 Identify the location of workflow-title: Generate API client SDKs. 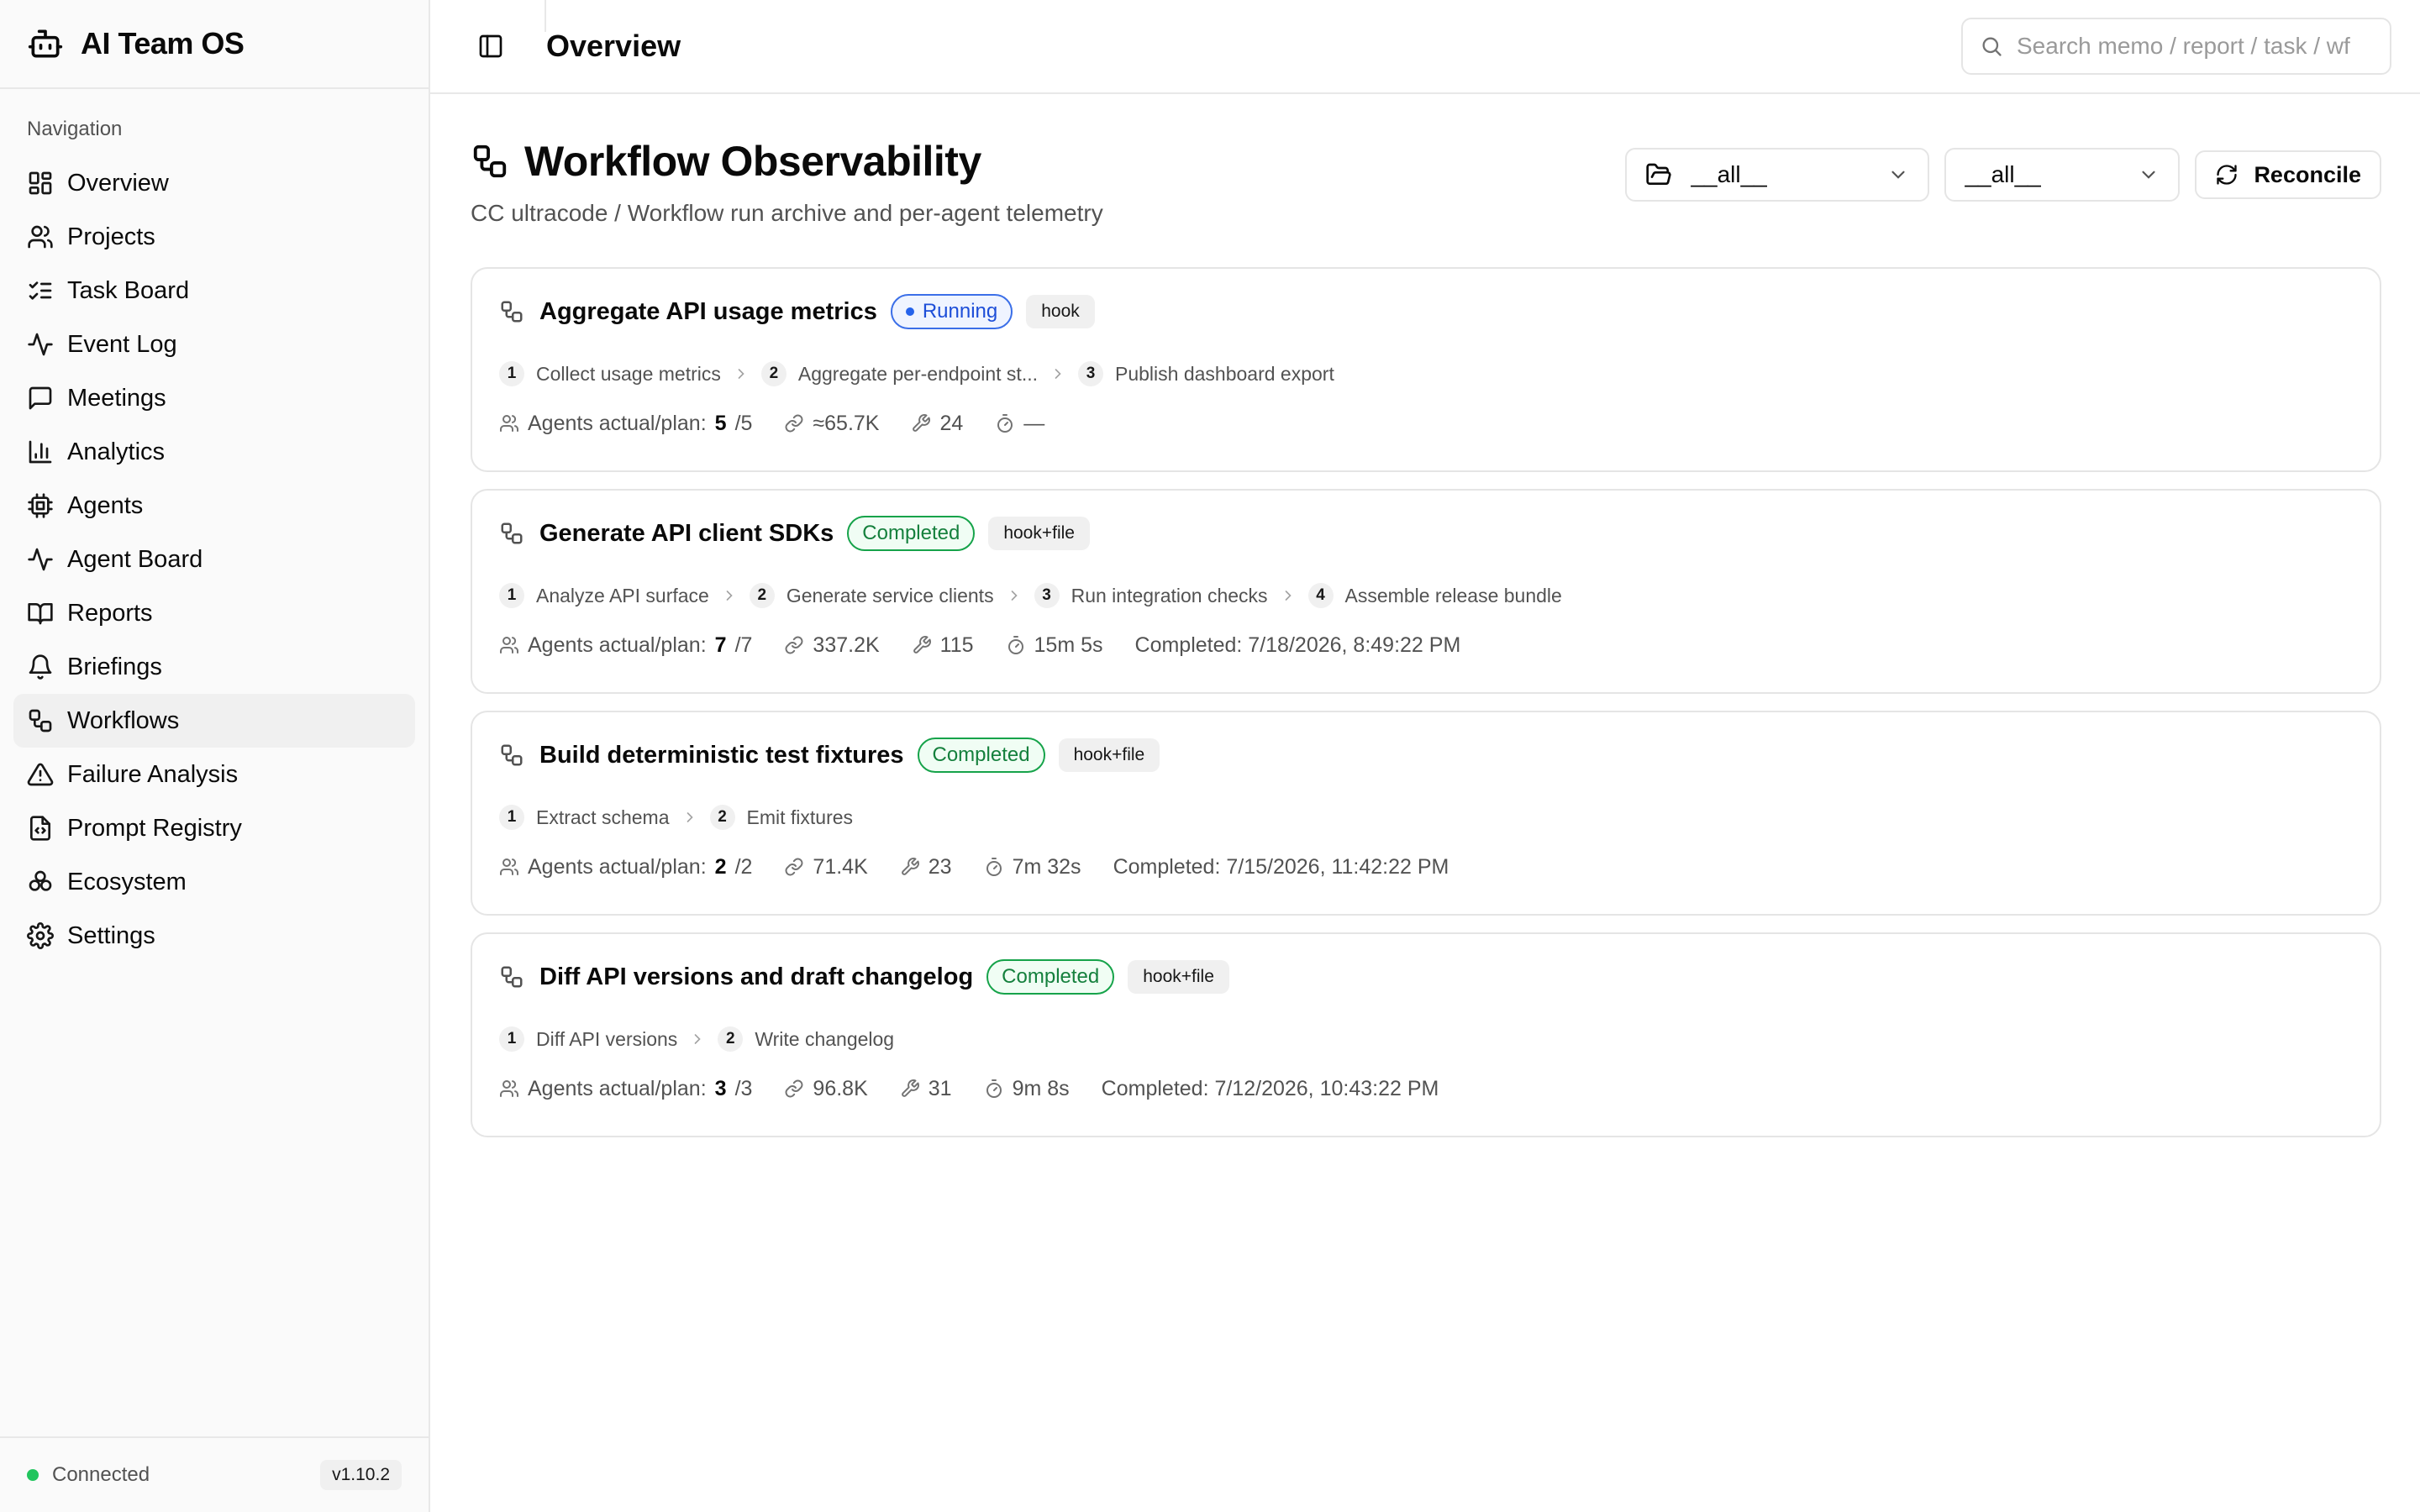
(687, 534).